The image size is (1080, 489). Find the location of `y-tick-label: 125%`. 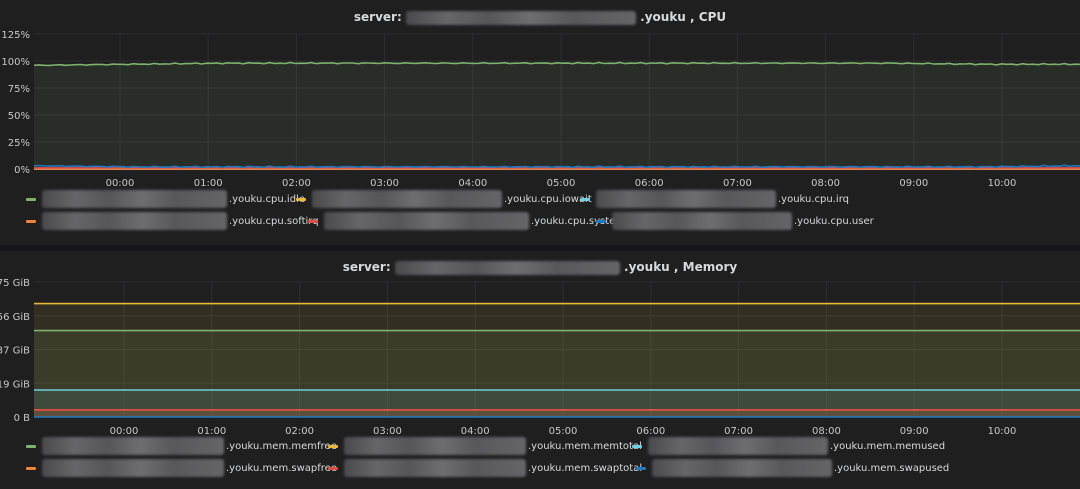

y-tick-label: 125% is located at coordinates (15, 35).